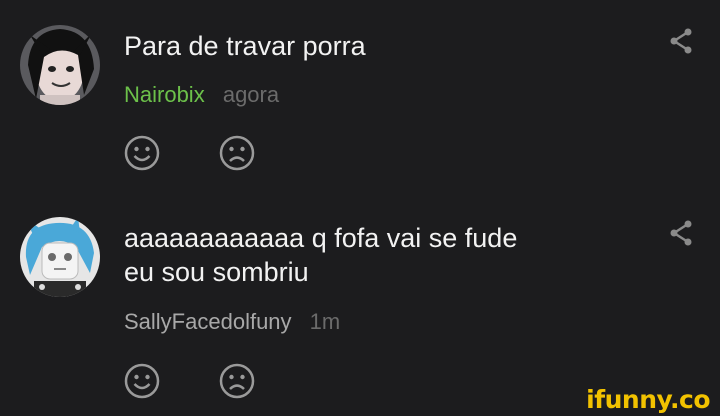 The height and width of the screenshot is (416, 720). What do you see at coordinates (325, 321) in the screenshot?
I see `timestamp: 1m` at bounding box center [325, 321].